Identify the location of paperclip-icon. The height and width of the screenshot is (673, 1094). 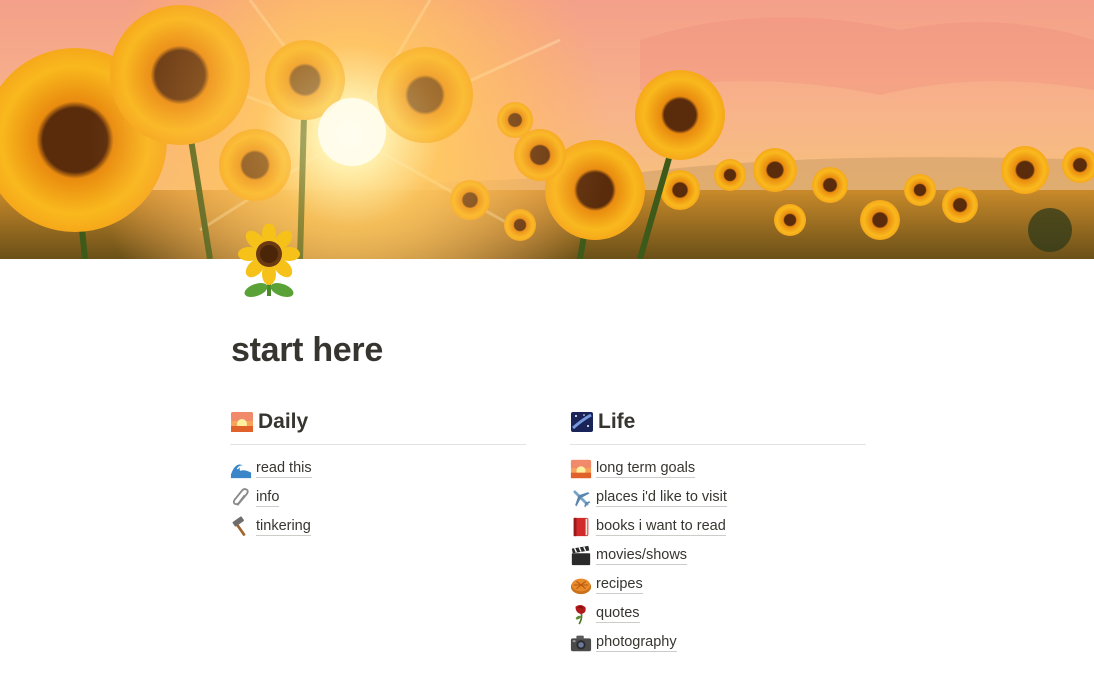
(241, 498).